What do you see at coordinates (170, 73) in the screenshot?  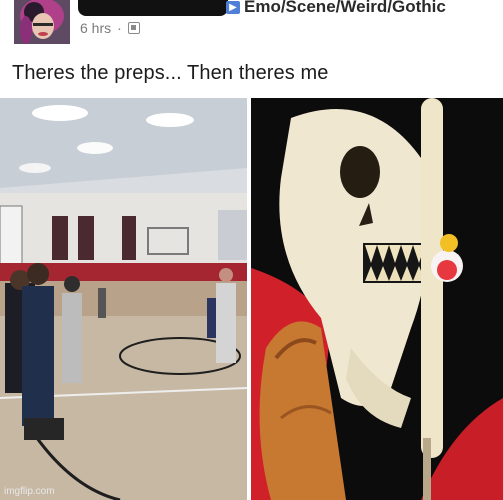 I see `post-caption: Theres the preps... Then theres me` at bounding box center [170, 73].